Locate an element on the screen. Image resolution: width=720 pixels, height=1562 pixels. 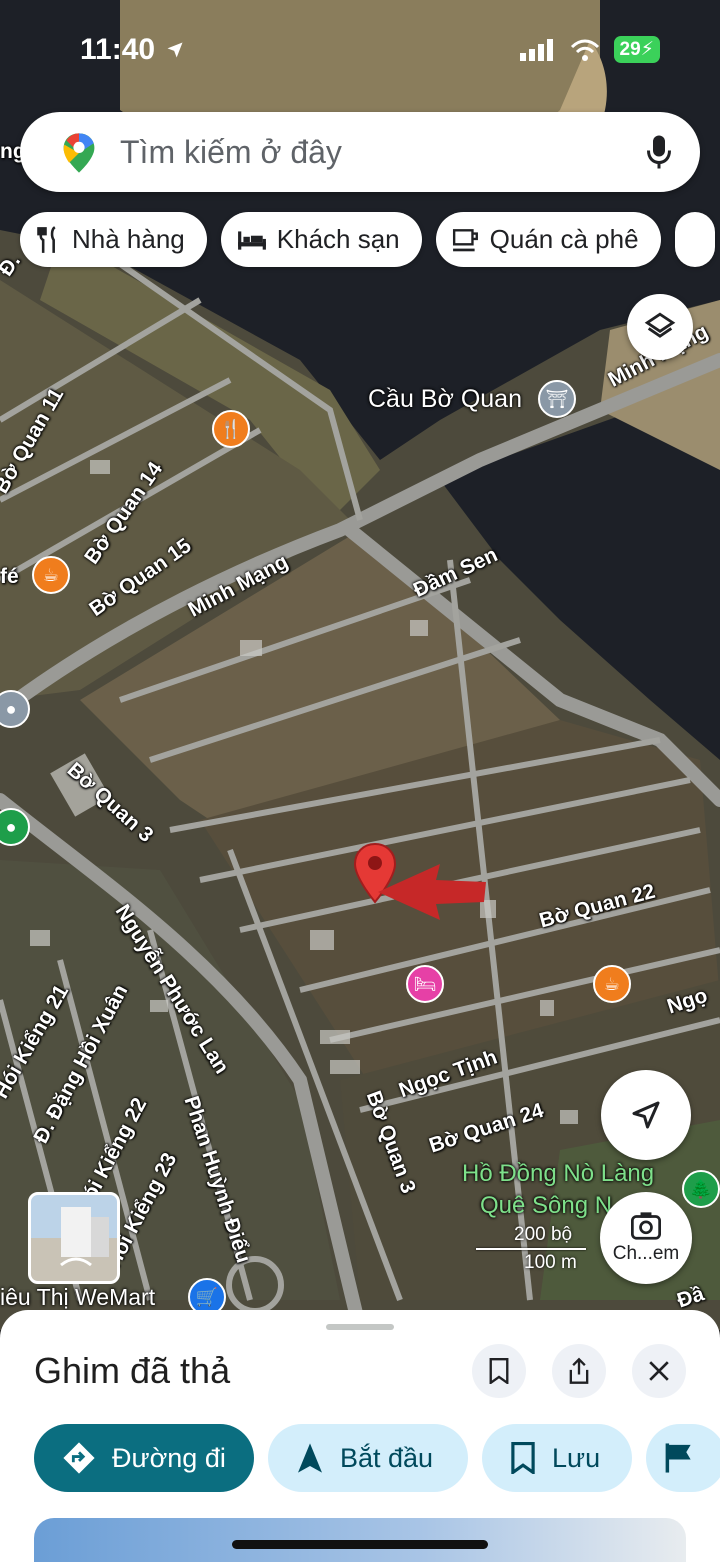
chip-label: Khách sạn is located at coordinates (338, 239).